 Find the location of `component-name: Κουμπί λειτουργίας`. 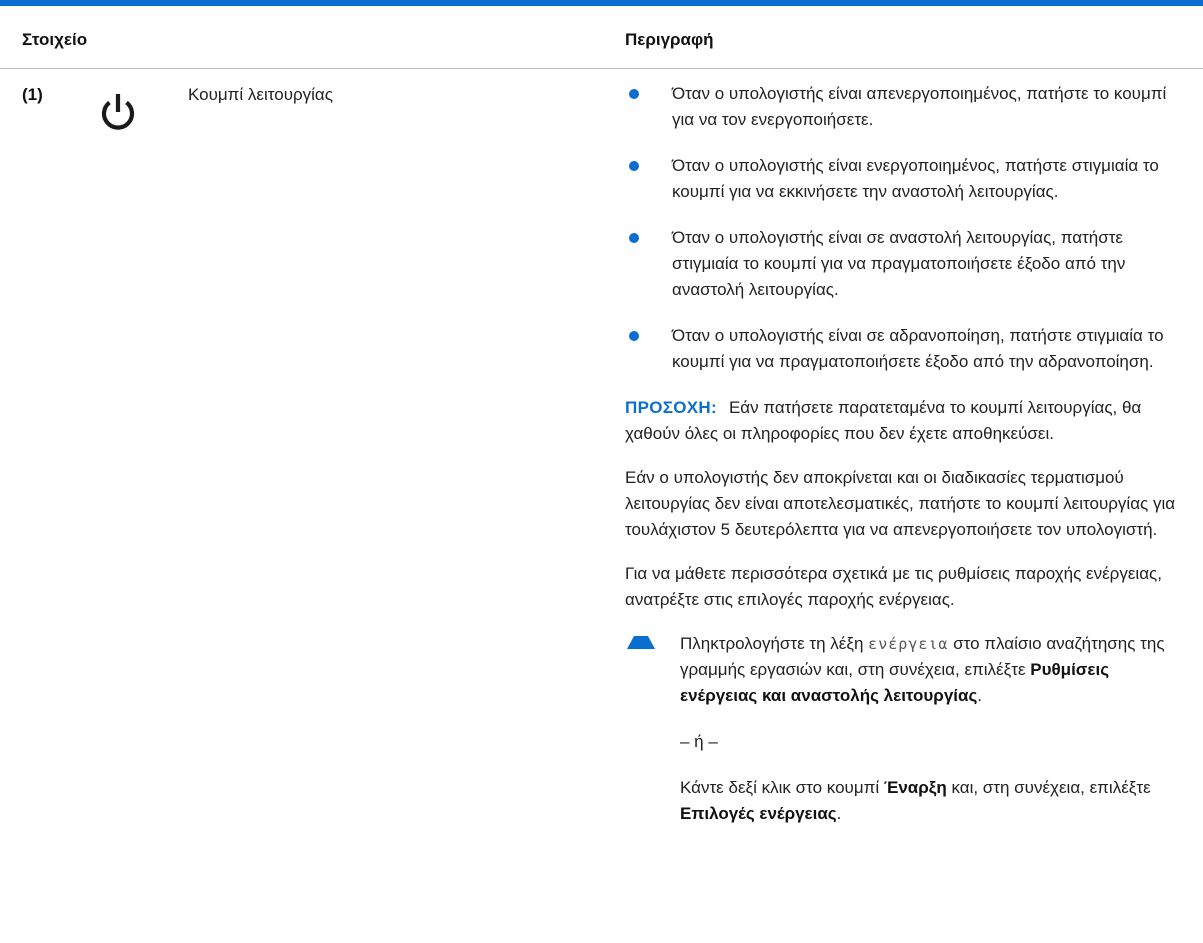

component-name: Κουμπί λειτουργίας is located at coordinates (260, 94).